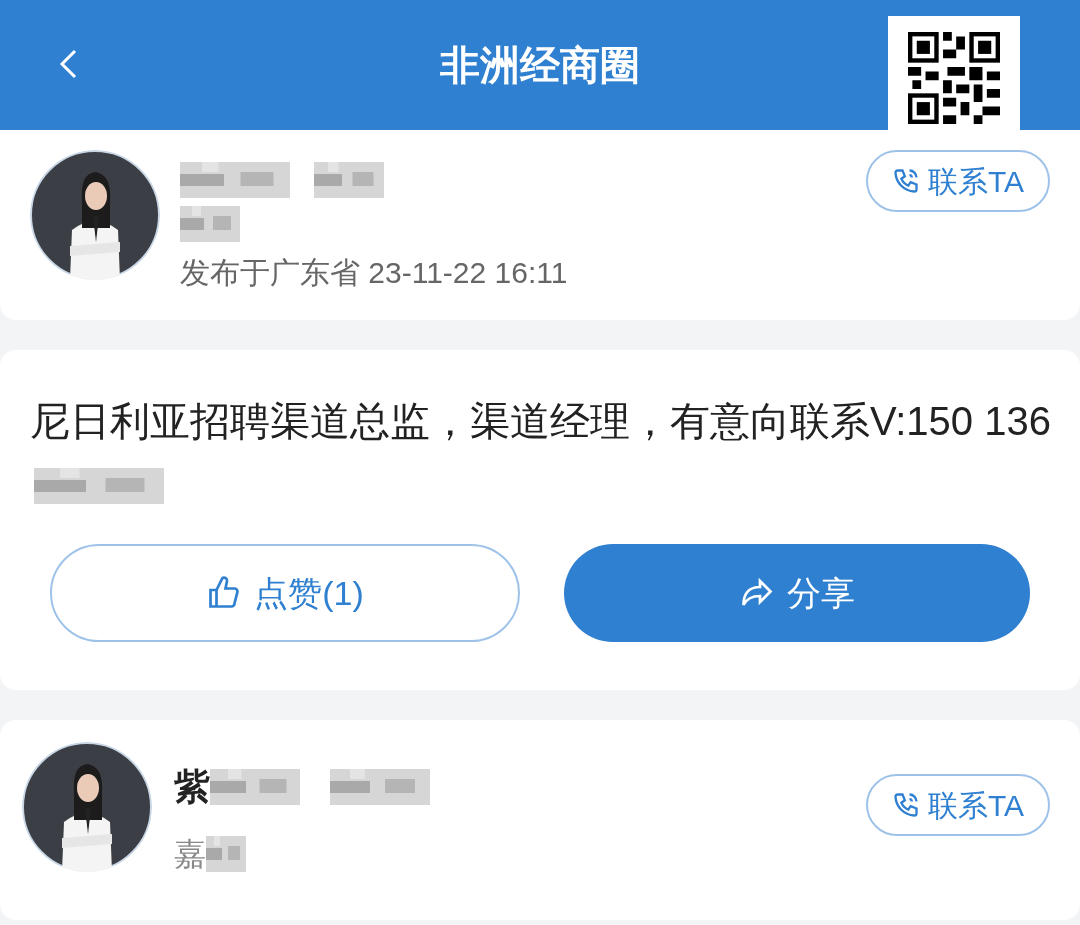 Image resolution: width=1080 pixels, height=925 pixels. I want to click on post-text: 尼日利亚招聘渠道总监，渠道经理，有意向联系V:150 136, so click(540, 421).